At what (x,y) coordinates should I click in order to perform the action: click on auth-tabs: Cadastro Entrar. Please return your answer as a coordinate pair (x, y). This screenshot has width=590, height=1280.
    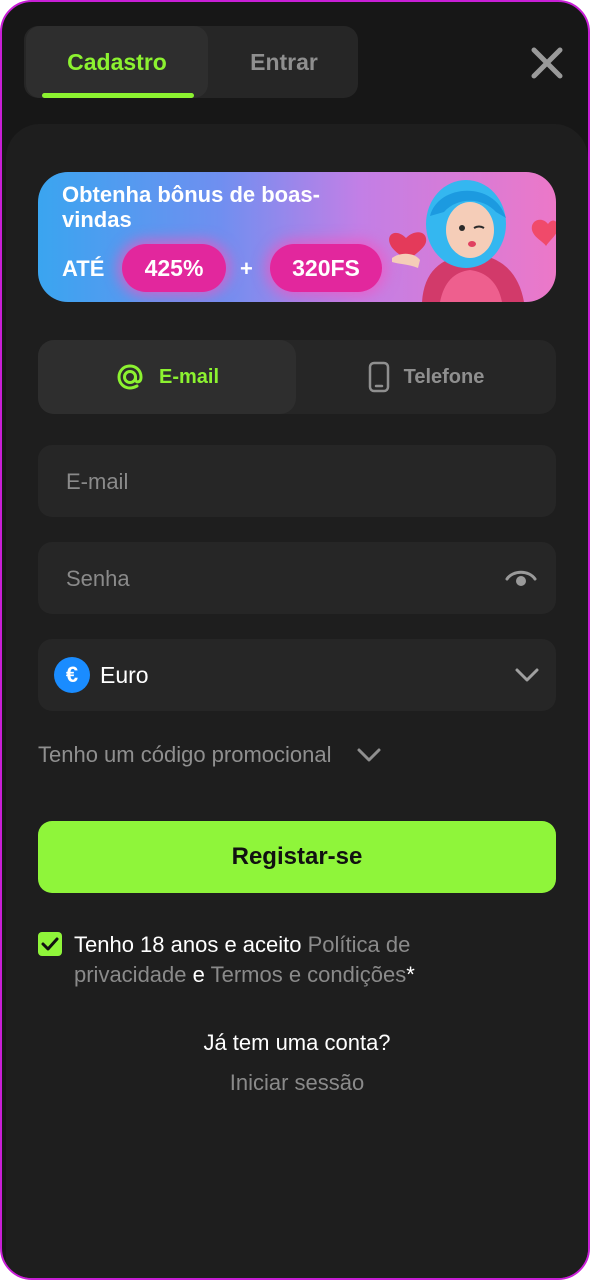
    Looking at the image, I should click on (191, 62).